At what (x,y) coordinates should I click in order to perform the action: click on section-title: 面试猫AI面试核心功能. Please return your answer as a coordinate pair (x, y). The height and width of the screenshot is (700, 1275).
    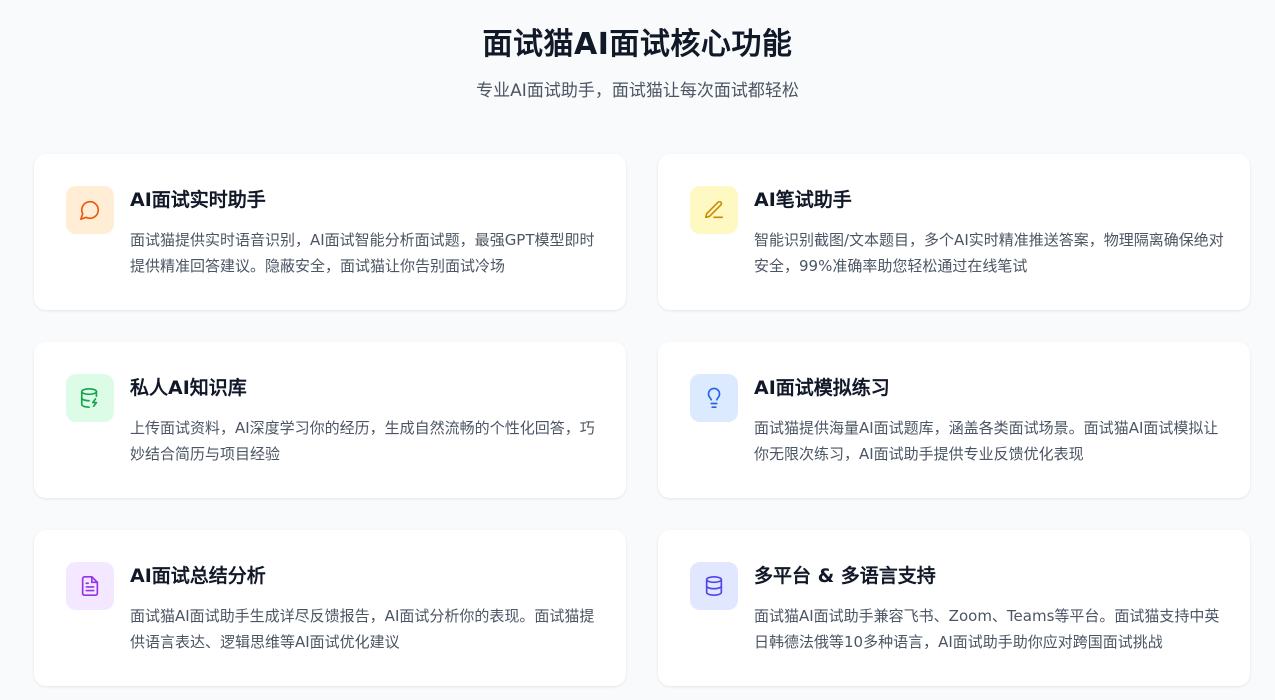
    Looking at the image, I should click on (637, 44).